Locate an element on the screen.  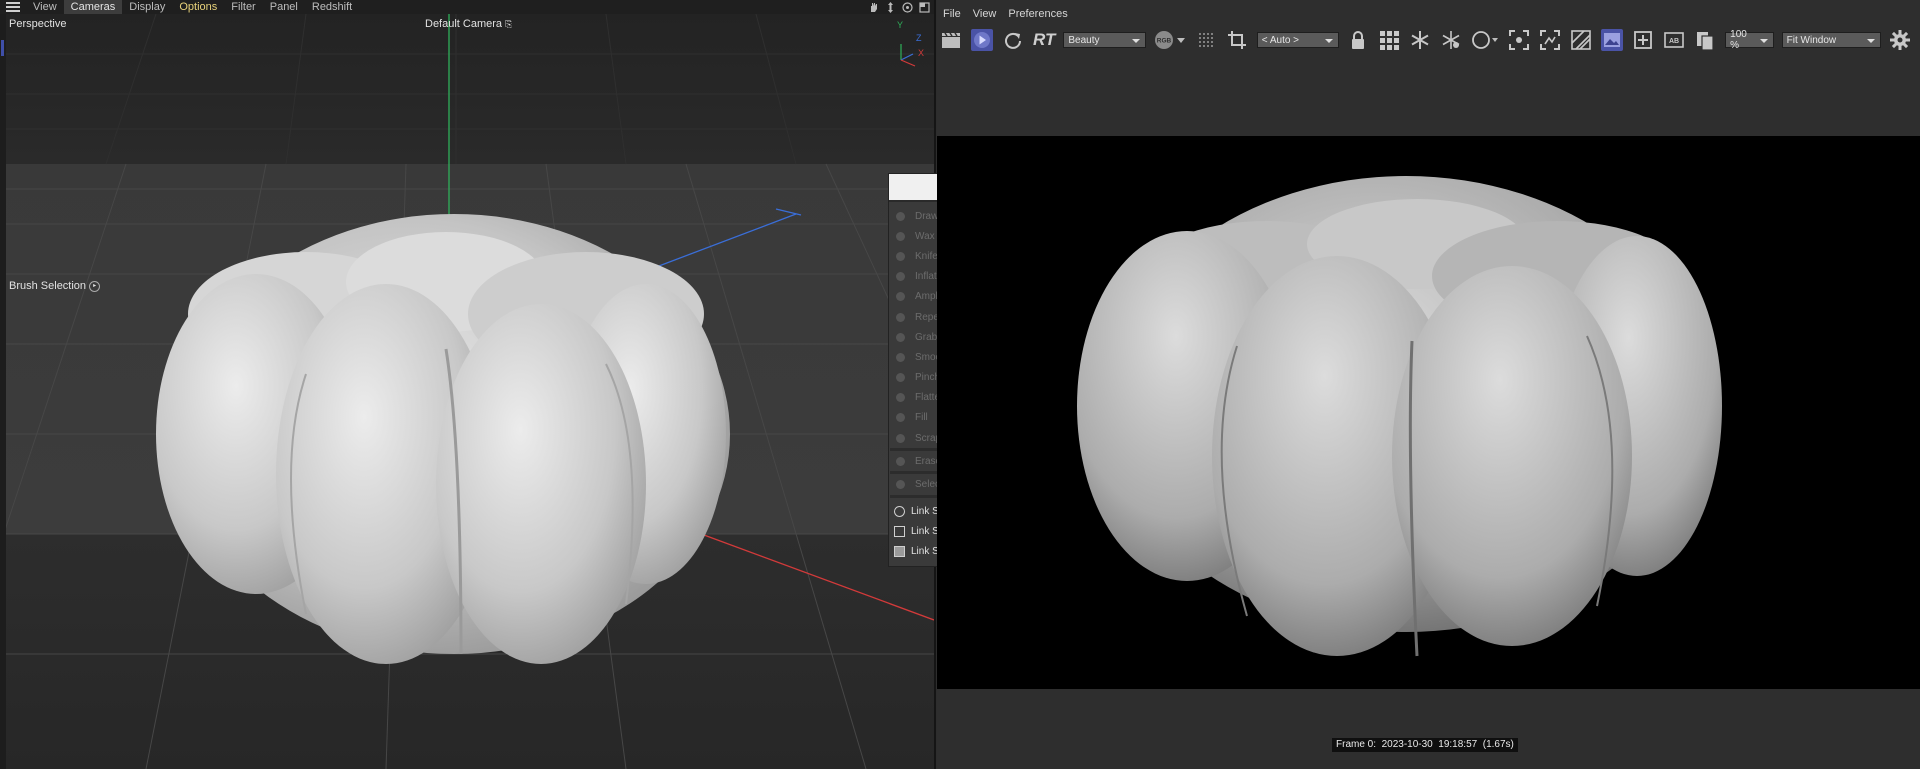
menu-options: Options is located at coordinates (198, 7).